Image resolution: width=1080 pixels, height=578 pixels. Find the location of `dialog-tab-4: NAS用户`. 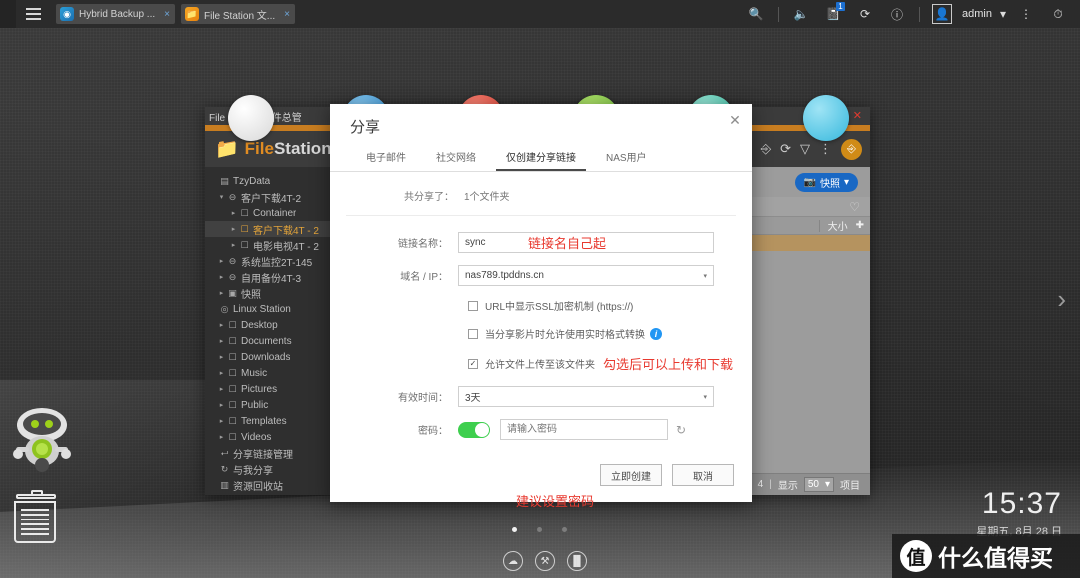

dialog-tab-4: NAS用户 is located at coordinates (626, 158).